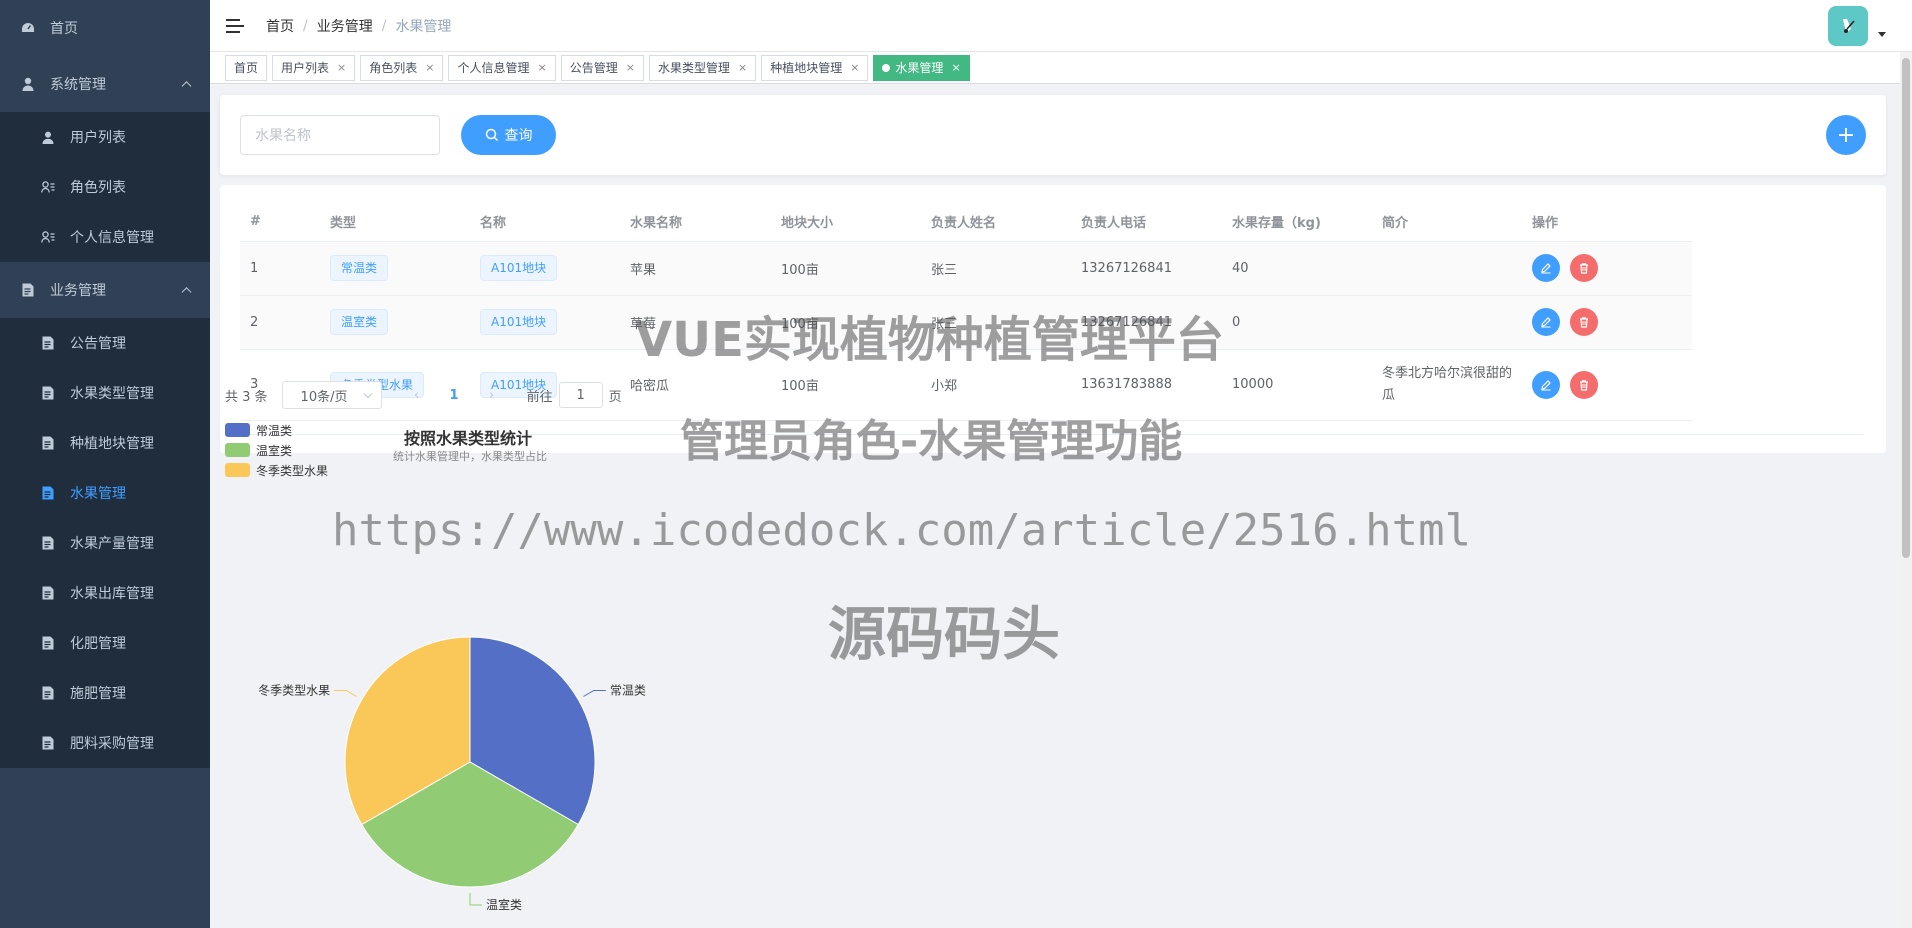 The width and height of the screenshot is (1912, 928). Describe the element at coordinates (98, 138) in the screenshot. I see `sidebar-item-label: 用户列表` at that location.